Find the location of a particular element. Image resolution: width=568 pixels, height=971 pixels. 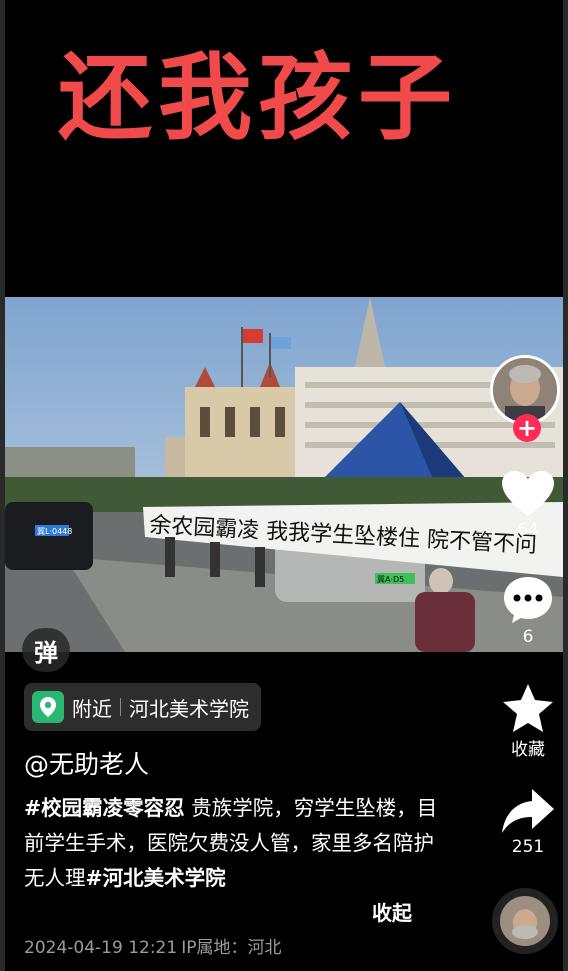

svg-text: 冀A·D5 is located at coordinates (390, 579).